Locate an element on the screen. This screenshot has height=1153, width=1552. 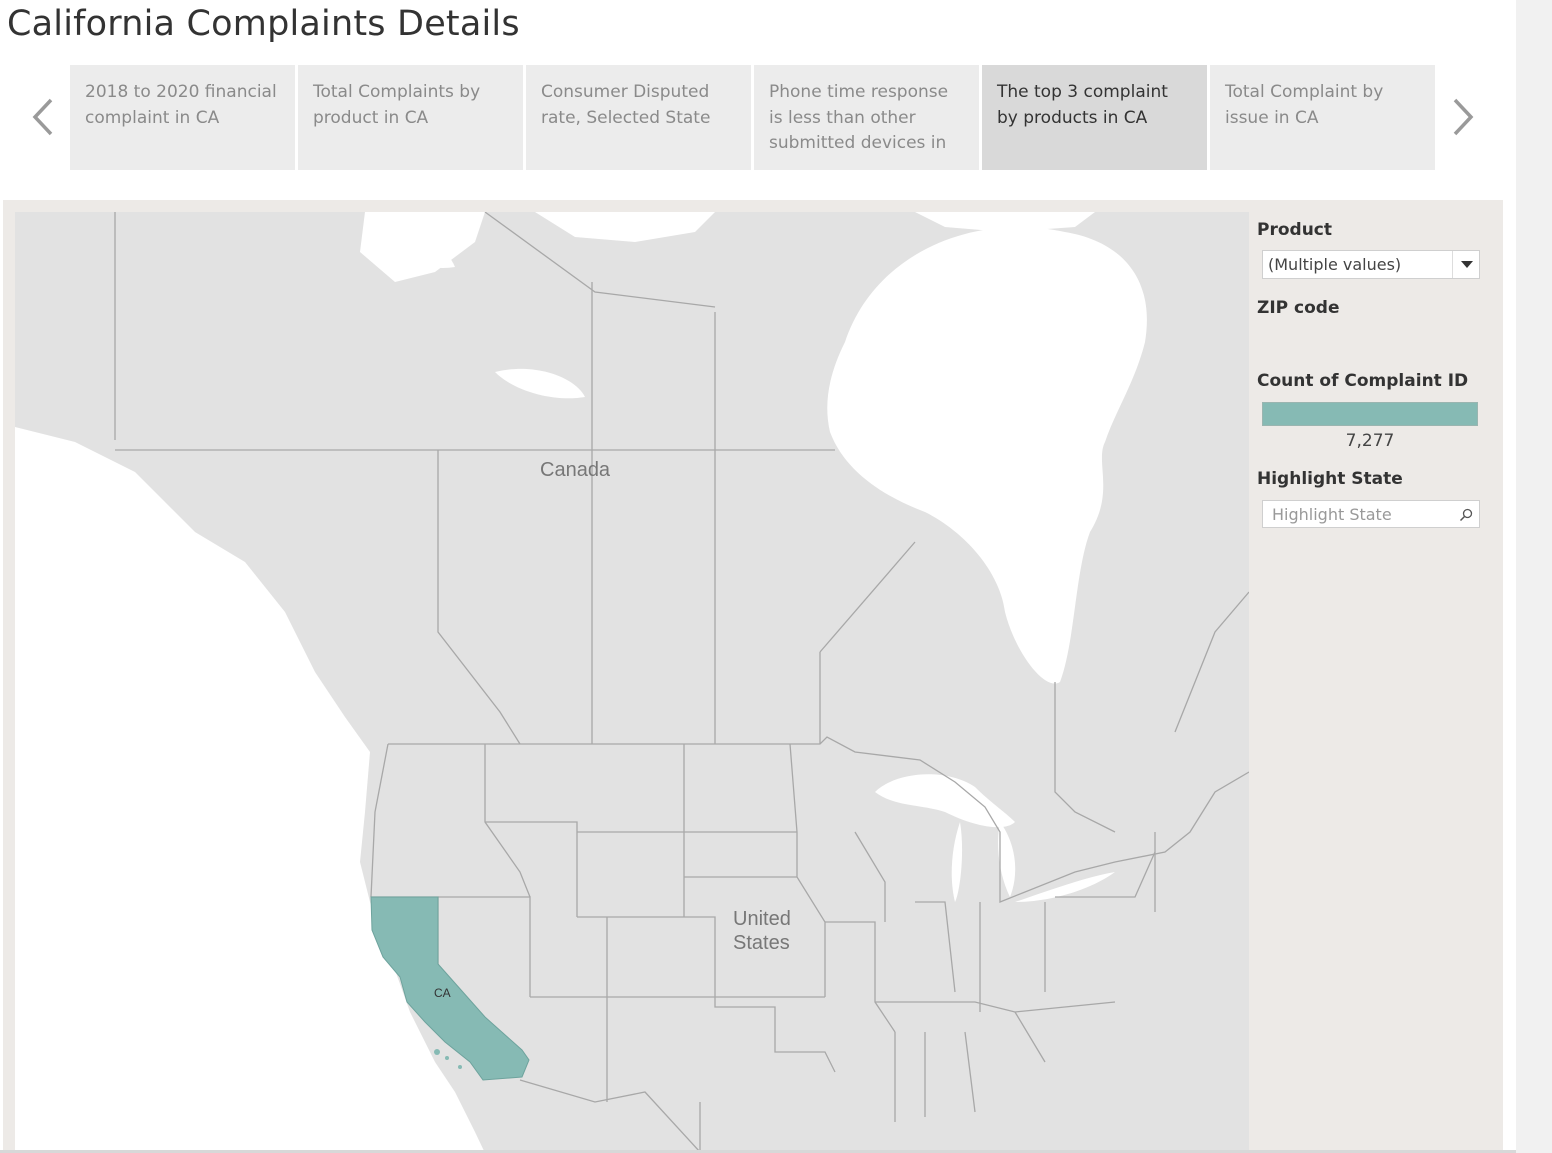
states-label: States is located at coordinates (761, 943).